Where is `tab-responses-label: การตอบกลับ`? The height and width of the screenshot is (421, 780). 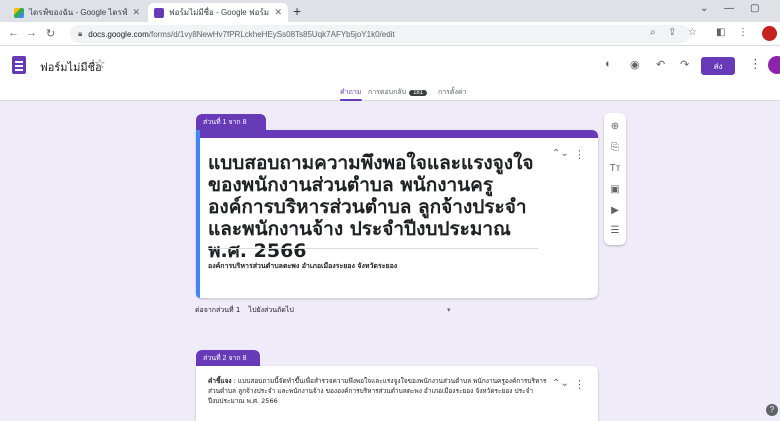 tab-responses-label: การตอบกลับ is located at coordinates (387, 92).